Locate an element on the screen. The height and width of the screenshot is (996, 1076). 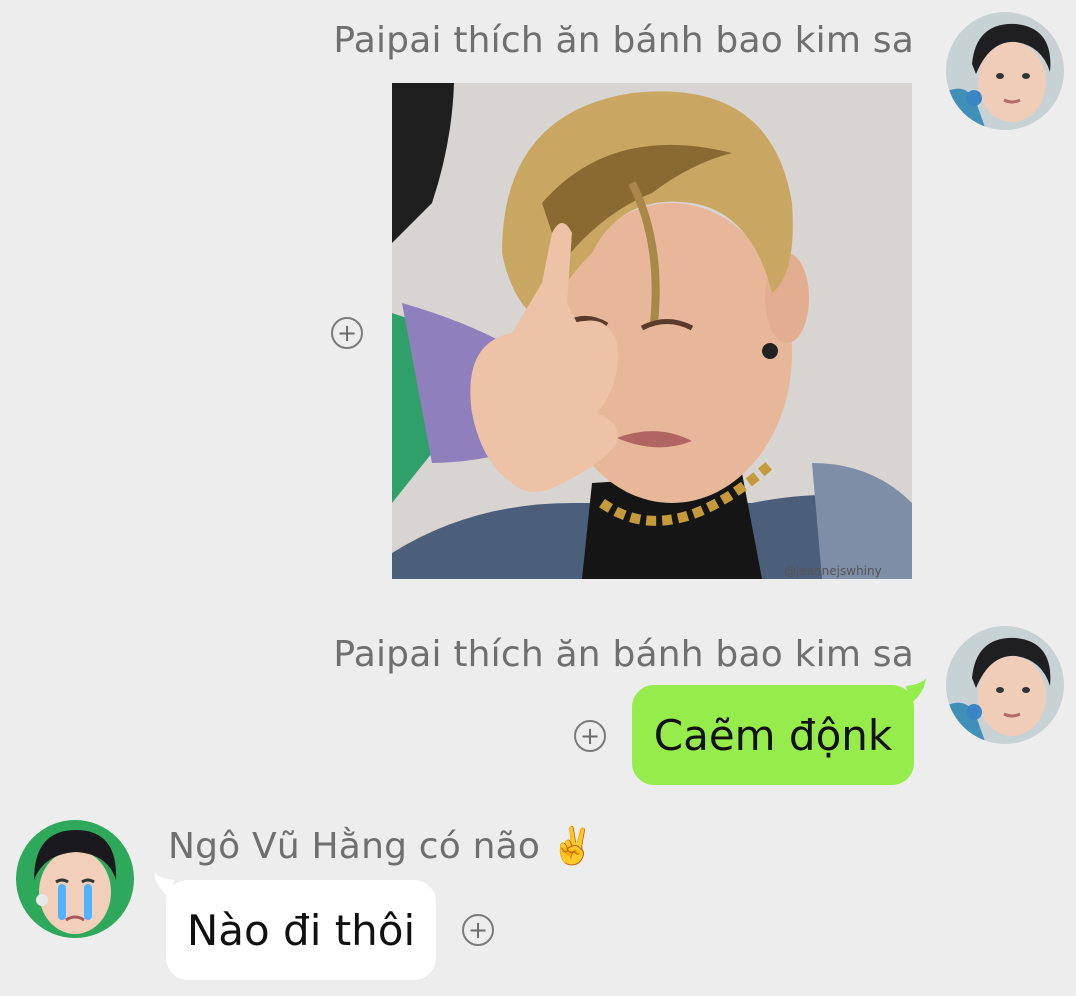
sender-row: Ngô Vũ Hằng có não ✌️ is located at coordinates (381, 846).